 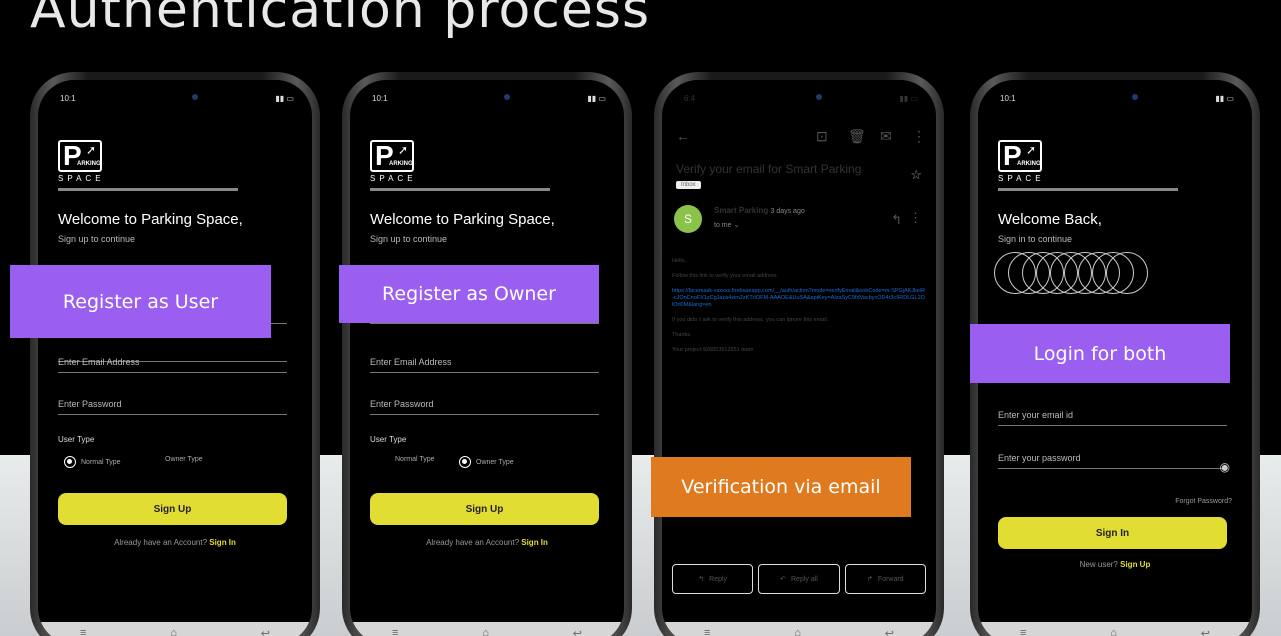 What do you see at coordinates (76, 439) in the screenshot?
I see `user-type-label: User Type` at bounding box center [76, 439].